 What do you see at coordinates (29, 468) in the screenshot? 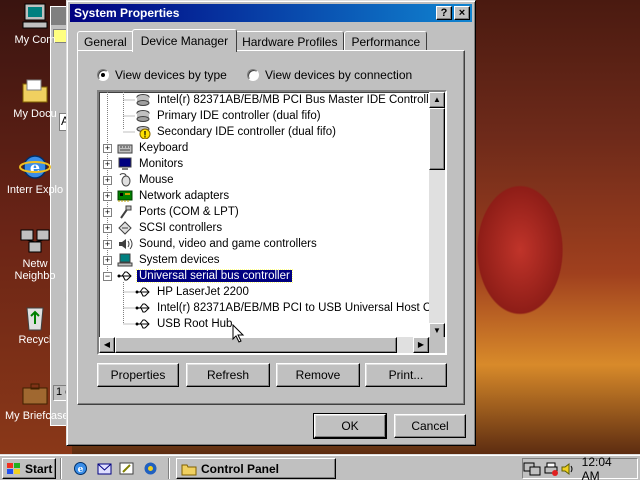
I see `start-button: Start` at bounding box center [29, 468].